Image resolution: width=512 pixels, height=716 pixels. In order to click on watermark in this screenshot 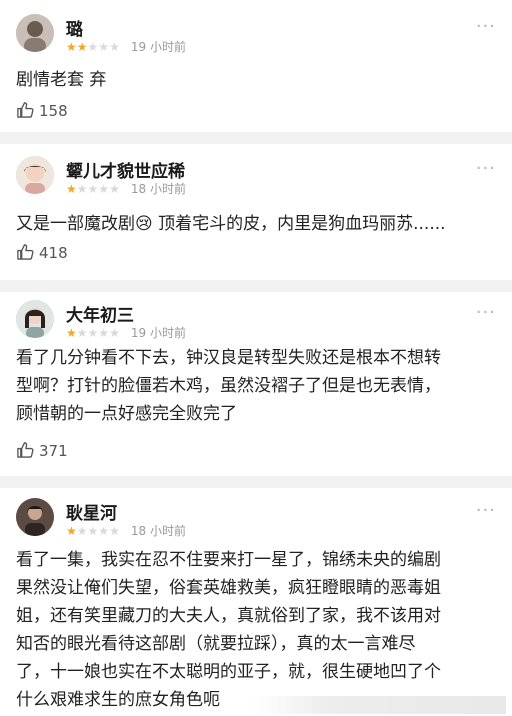, I will do `click(379, 705)`.